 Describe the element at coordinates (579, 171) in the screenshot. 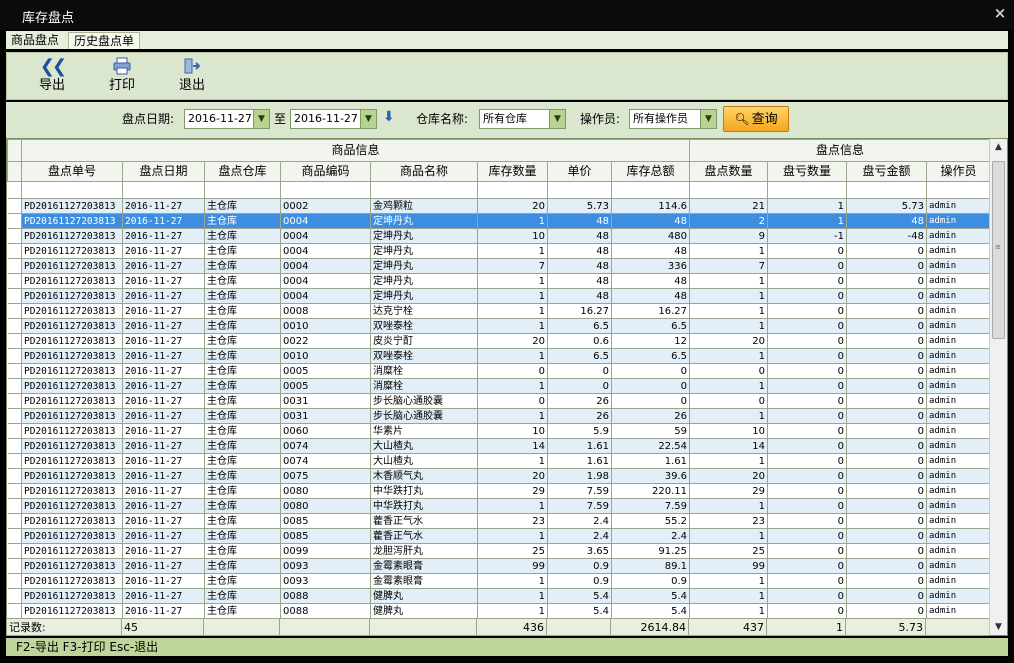

I see `column-header: 单价` at that location.